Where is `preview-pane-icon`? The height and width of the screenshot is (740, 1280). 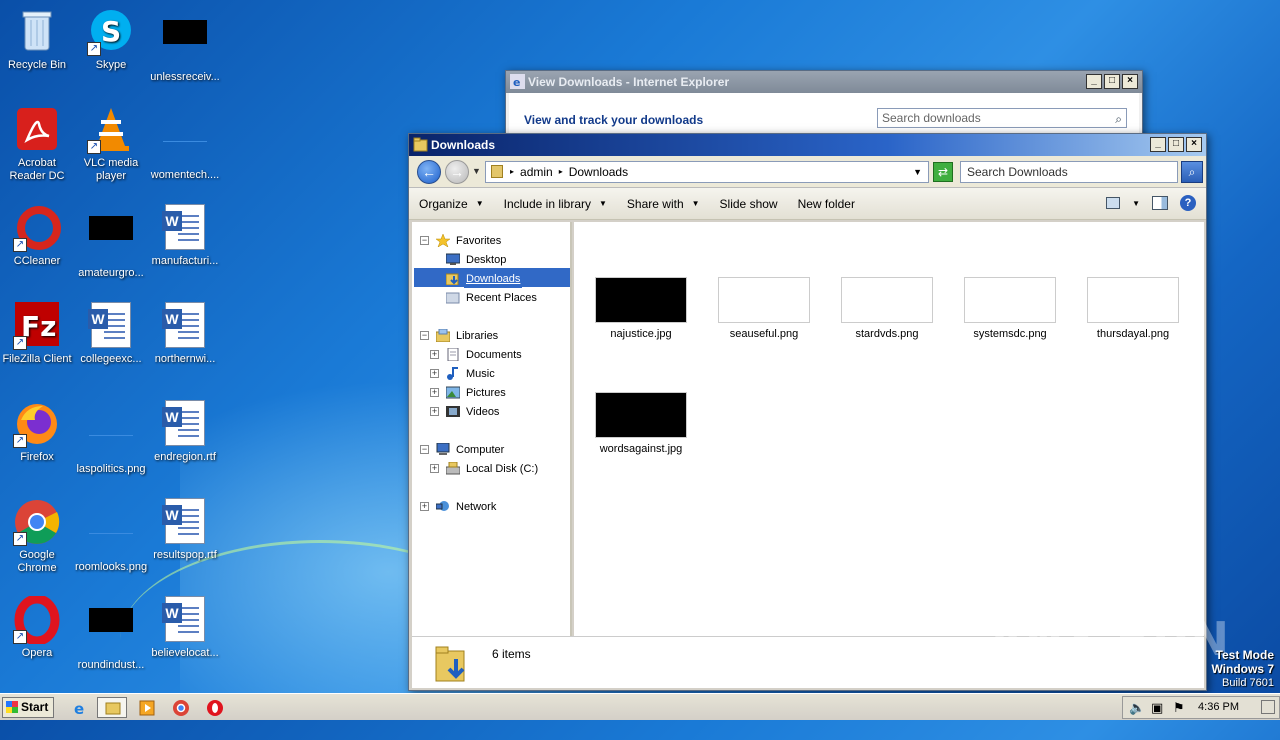 preview-pane-icon is located at coordinates (1160, 203).